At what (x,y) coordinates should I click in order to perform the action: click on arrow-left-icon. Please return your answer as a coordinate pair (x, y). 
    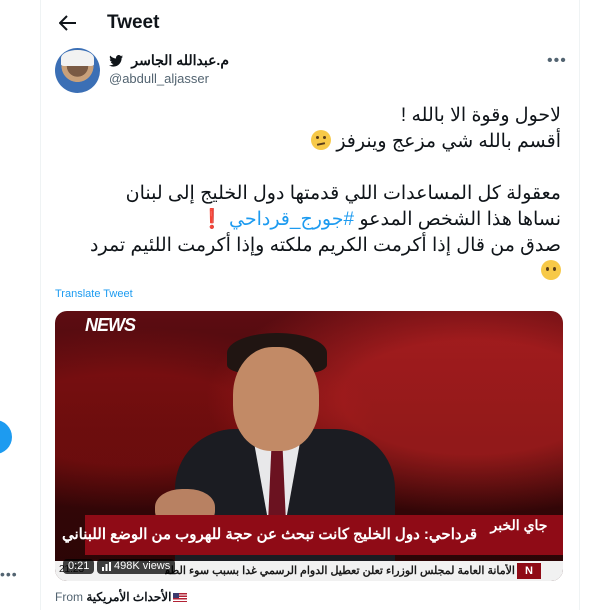
    Looking at the image, I should click on (68, 23).